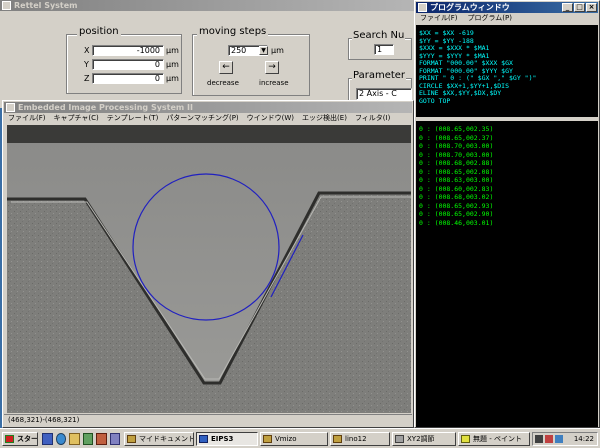 This screenshot has width=600, height=448. Describe the element at coordinates (456, 205) in the screenshot. I see `output-line: 0 : (008.65,002.93)` at that location.